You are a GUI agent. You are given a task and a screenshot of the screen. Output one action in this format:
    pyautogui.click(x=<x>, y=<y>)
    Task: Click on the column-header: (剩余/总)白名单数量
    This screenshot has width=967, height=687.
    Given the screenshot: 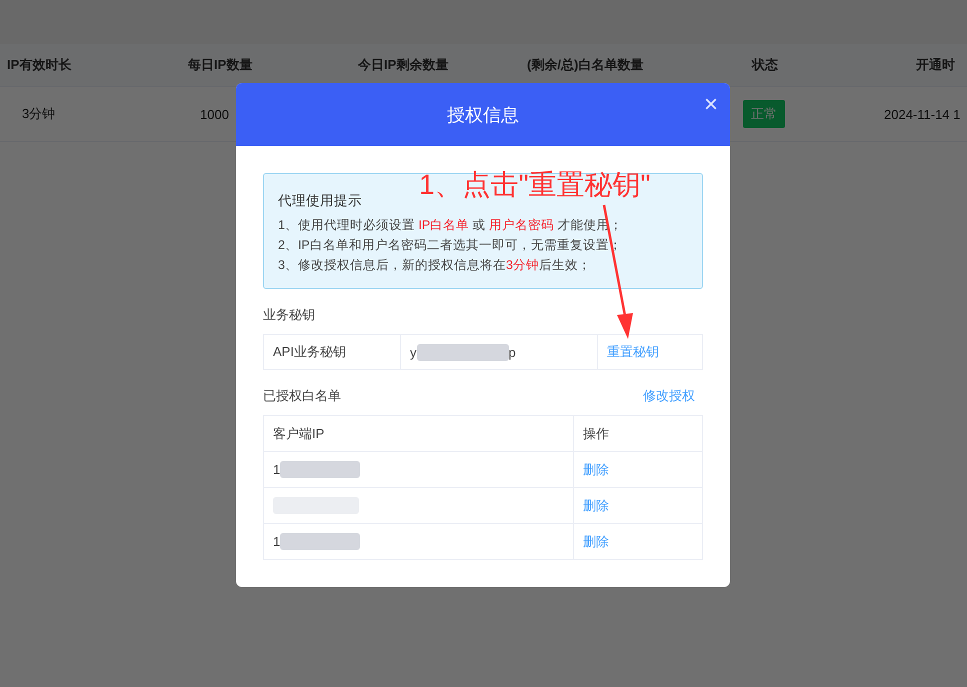 What is the action you would take?
    pyautogui.click(x=585, y=65)
    